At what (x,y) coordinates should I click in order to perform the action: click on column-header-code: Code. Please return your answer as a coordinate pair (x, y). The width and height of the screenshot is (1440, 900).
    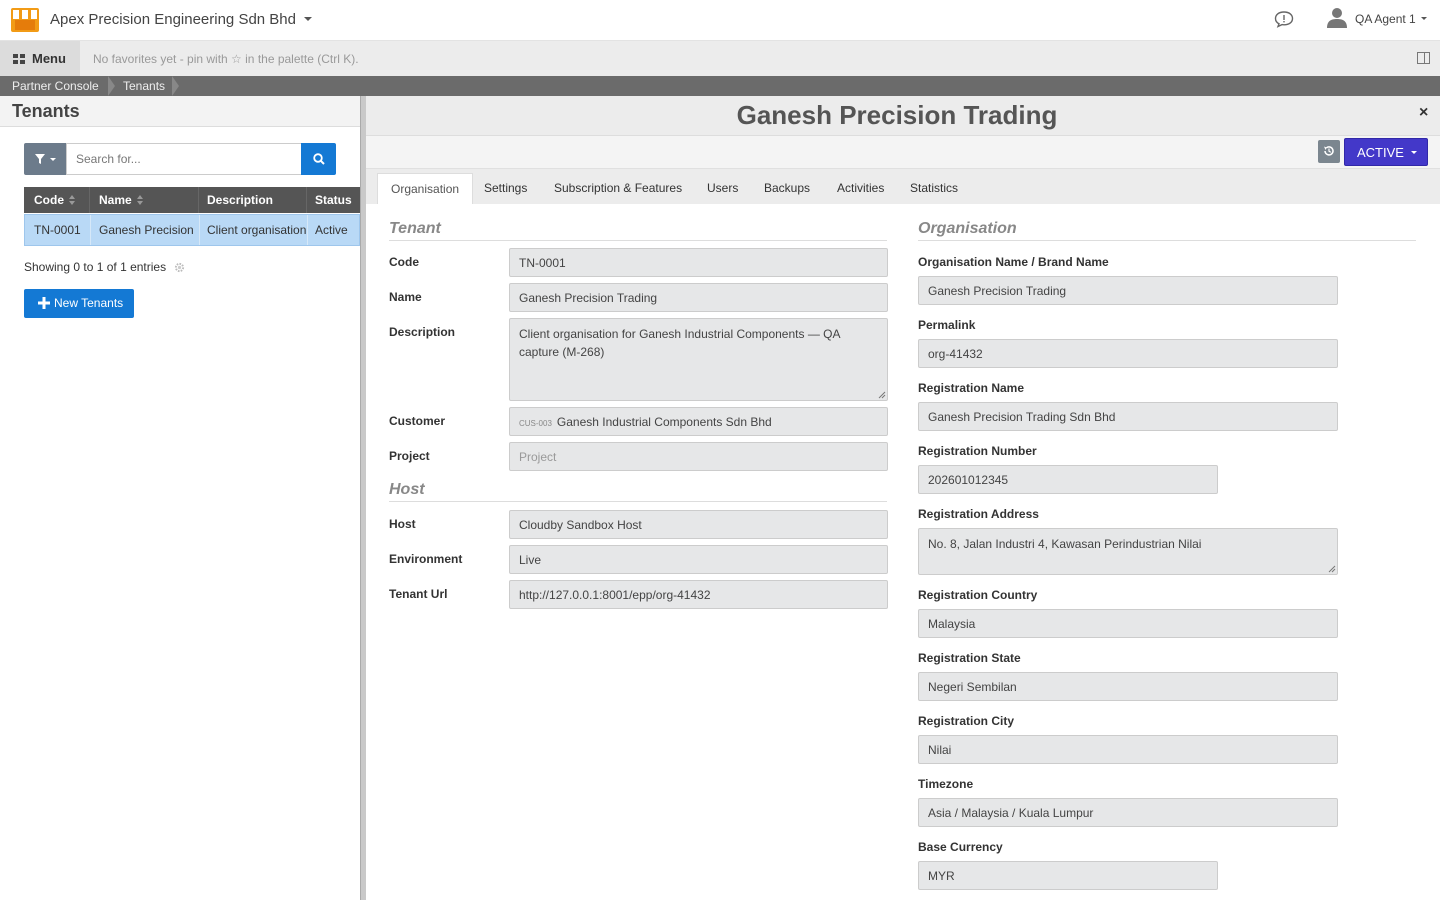
    Looking at the image, I should click on (49, 200).